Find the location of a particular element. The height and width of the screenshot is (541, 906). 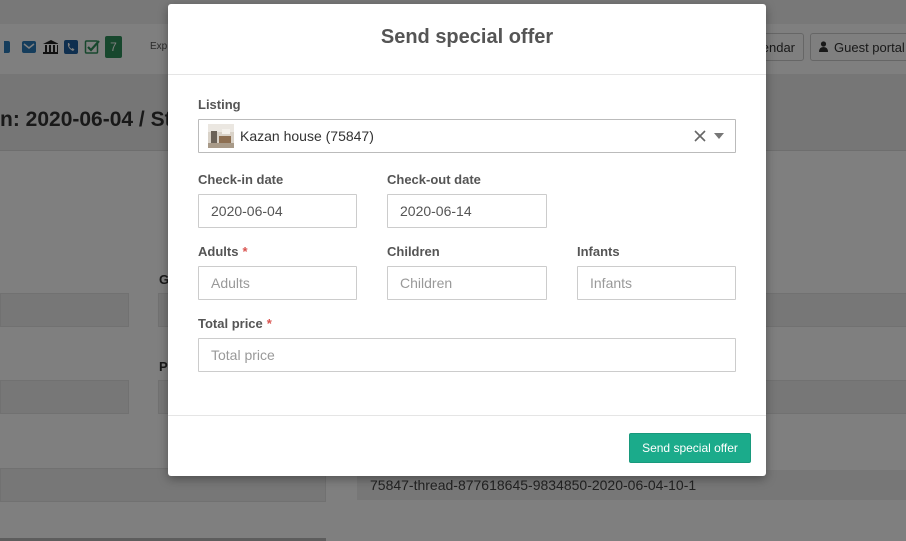

modal-title: Send special offer is located at coordinates (467, 36).